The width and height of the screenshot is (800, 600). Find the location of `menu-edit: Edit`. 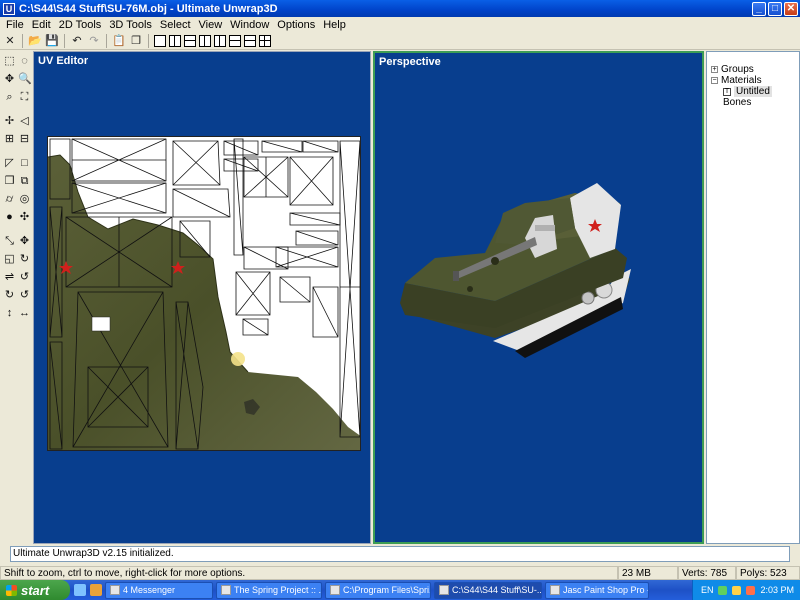

menu-edit: Edit is located at coordinates (41, 25).